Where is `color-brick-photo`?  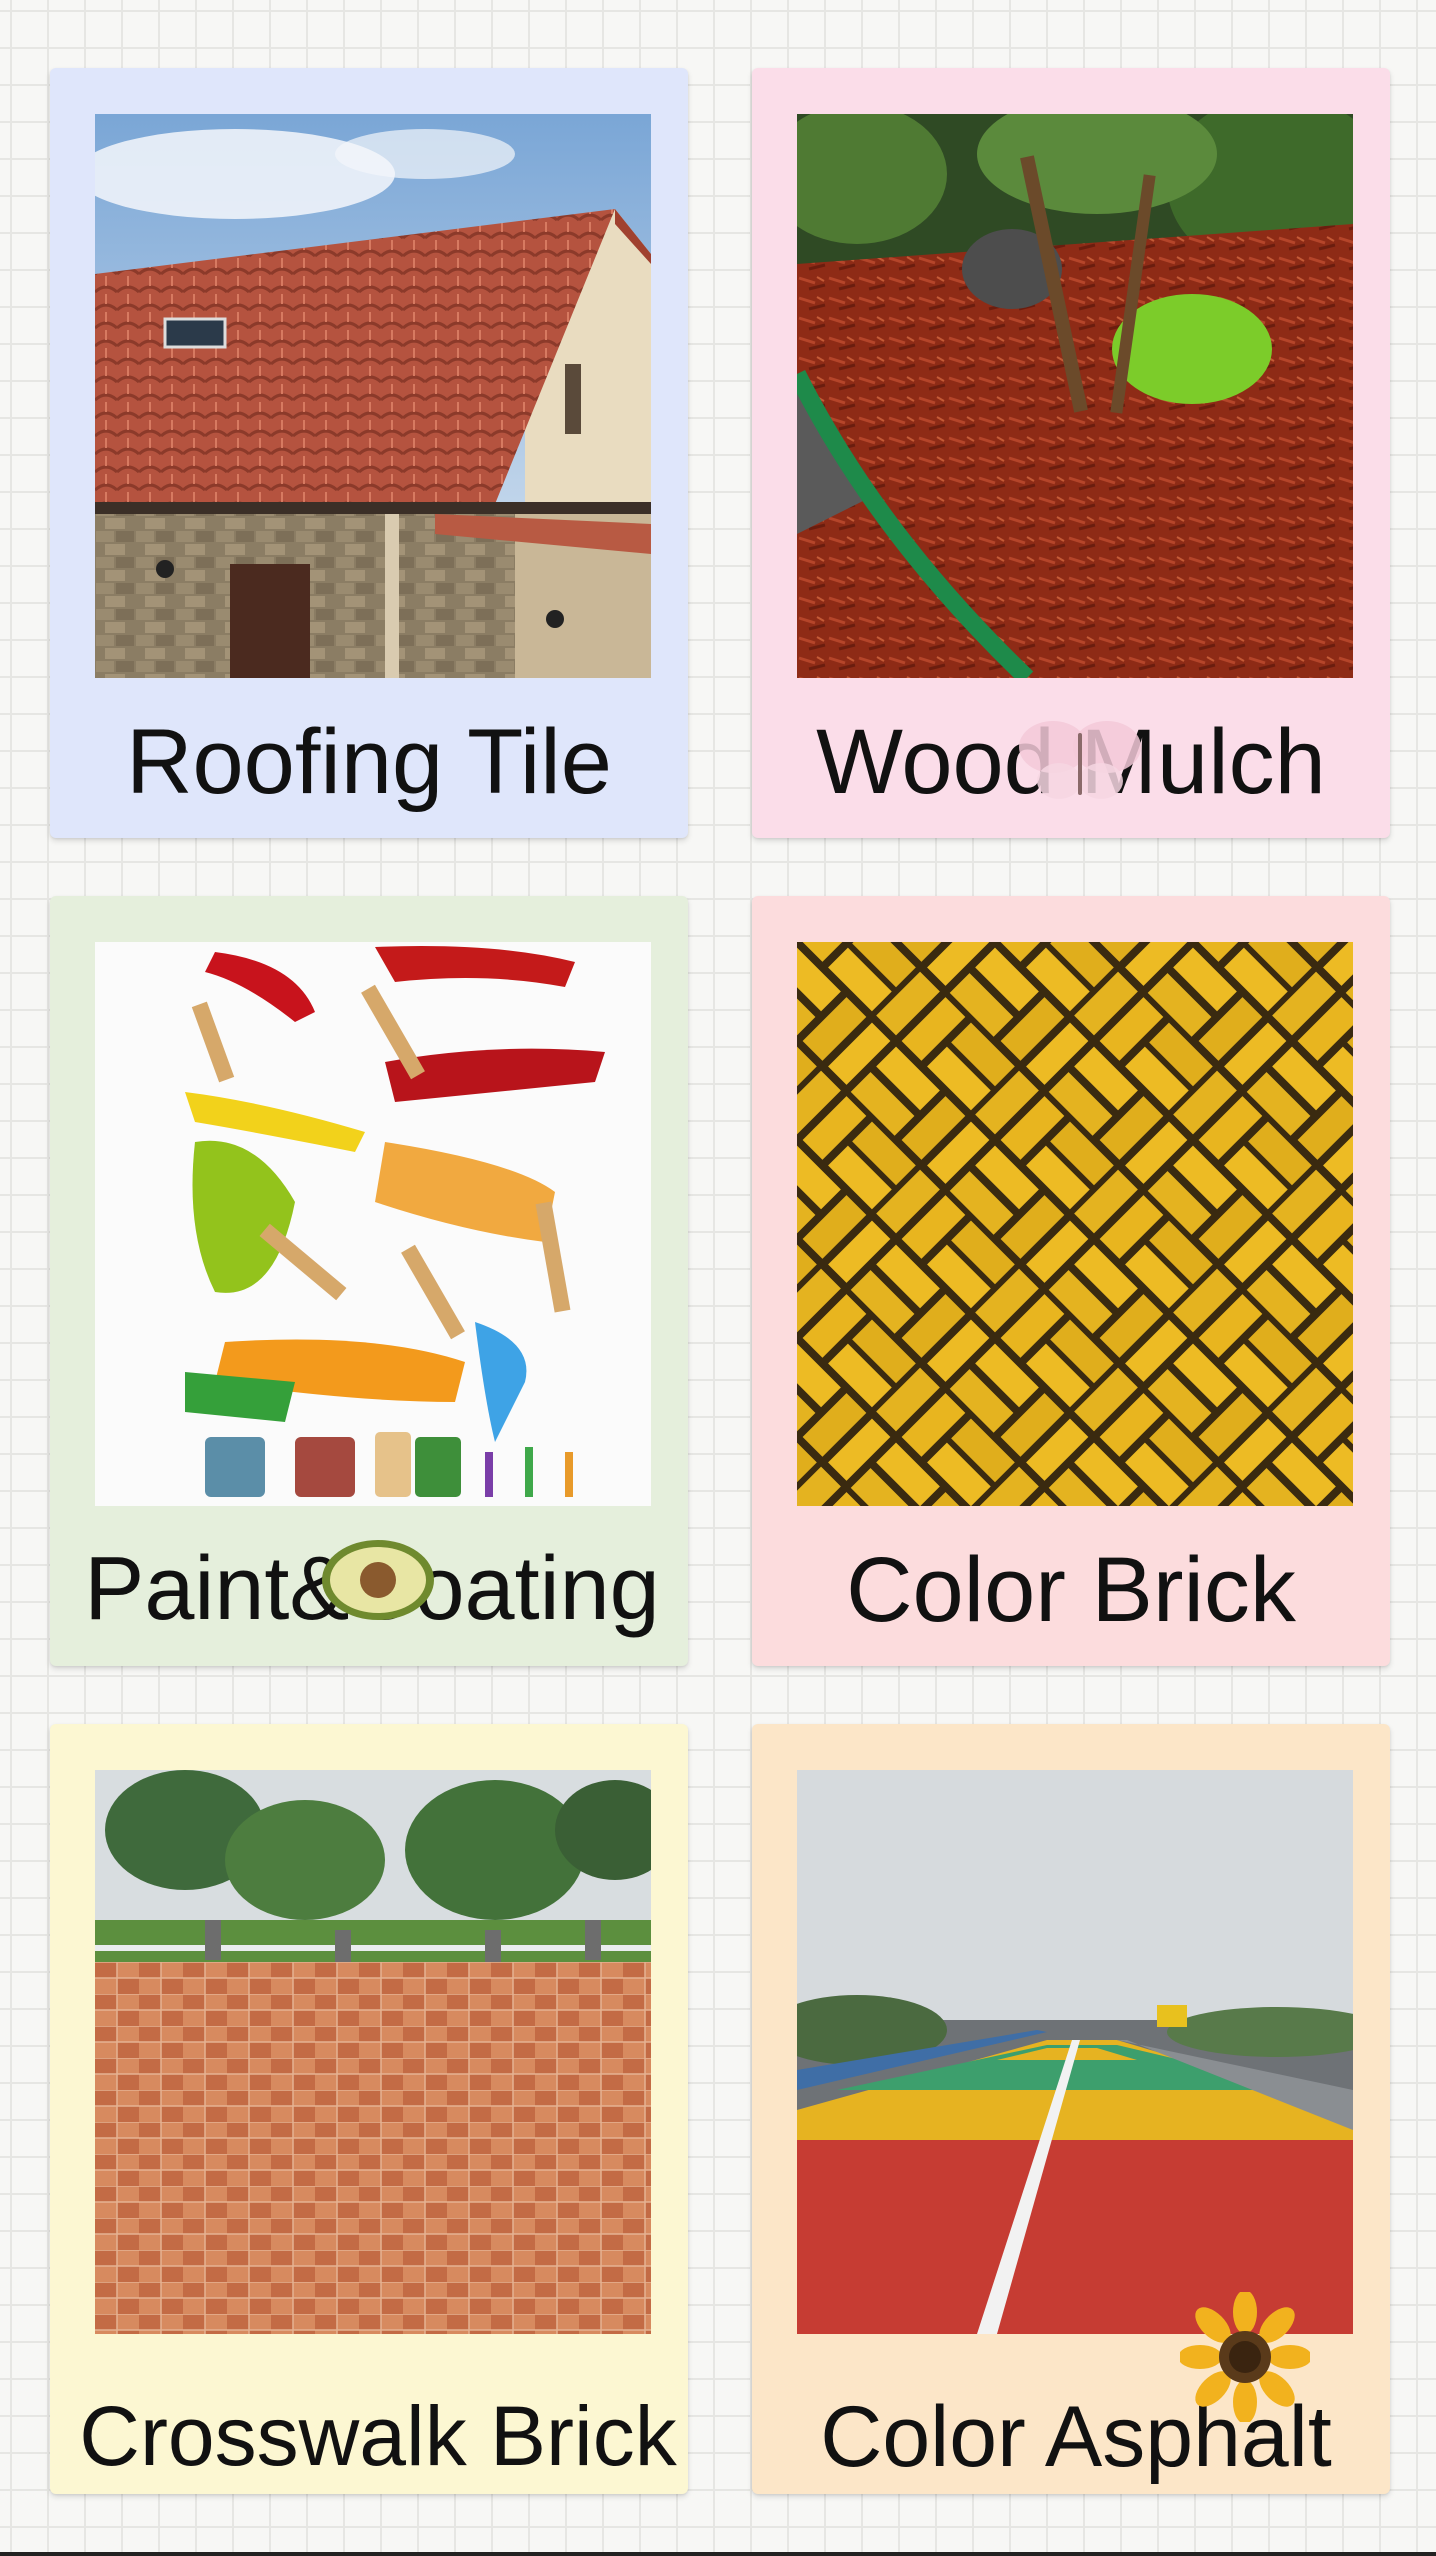 color-brick-photo is located at coordinates (1075, 1224).